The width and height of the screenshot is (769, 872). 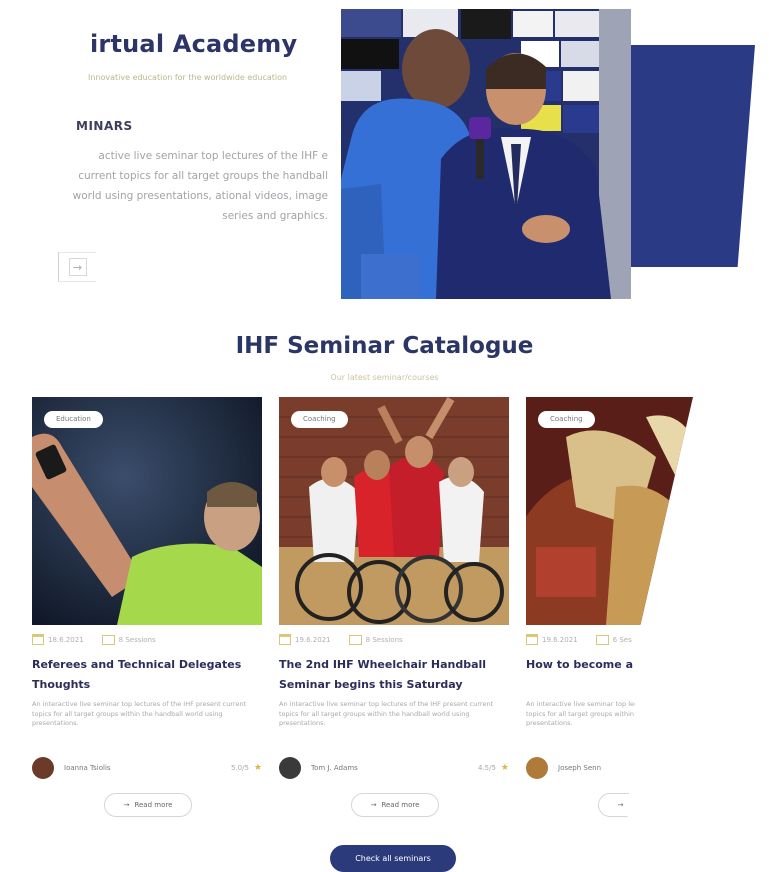 I want to click on author-name: Ioanna Tsiolis, so click(x=87, y=768).